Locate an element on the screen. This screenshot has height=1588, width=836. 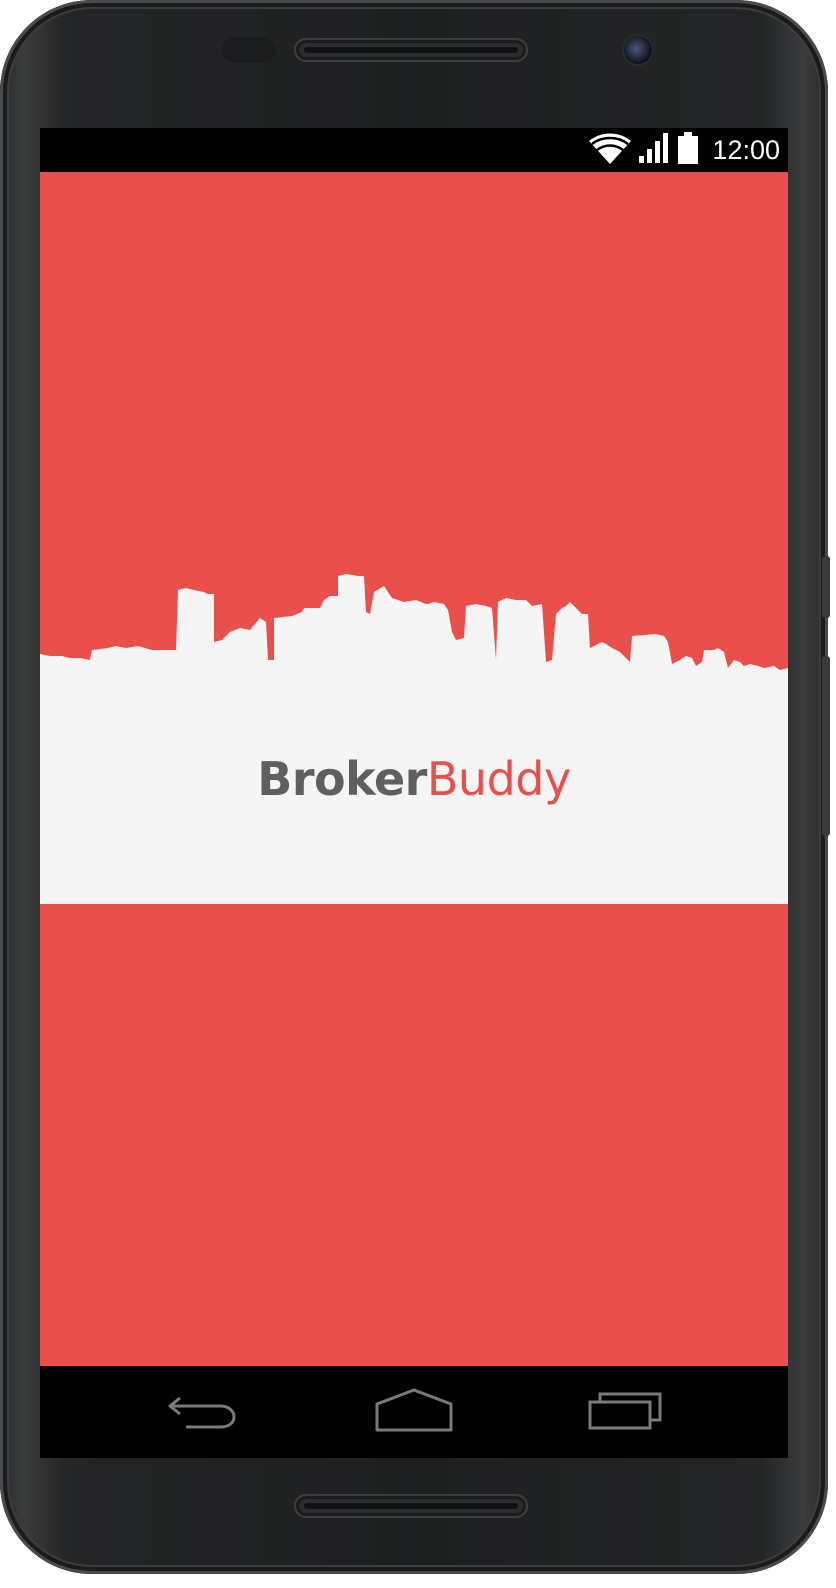
app-logo: BrokerBuddy is located at coordinates (414, 779).